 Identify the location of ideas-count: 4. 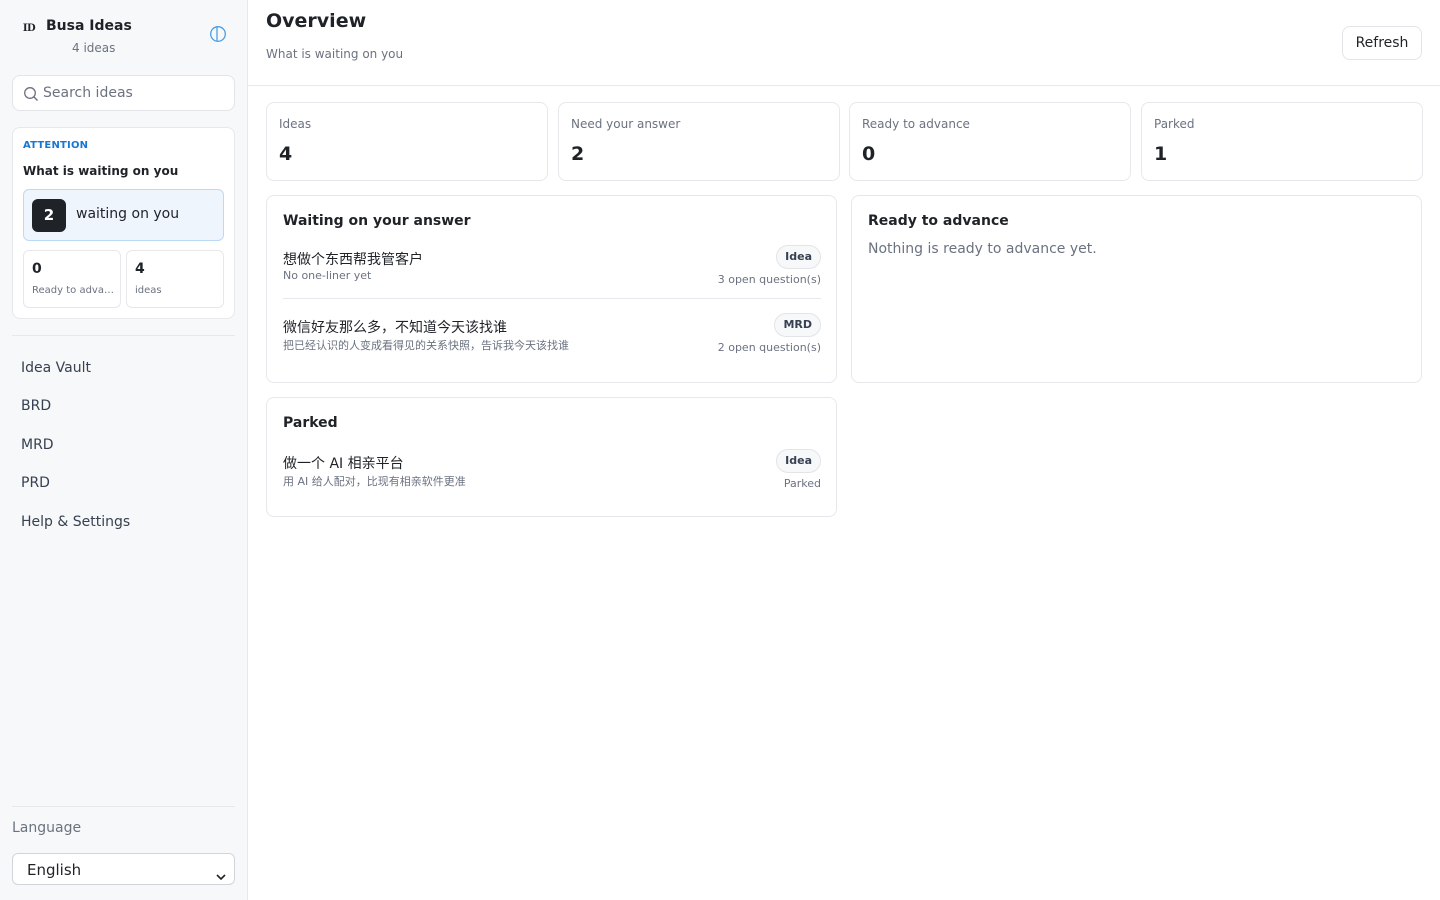
(140, 269).